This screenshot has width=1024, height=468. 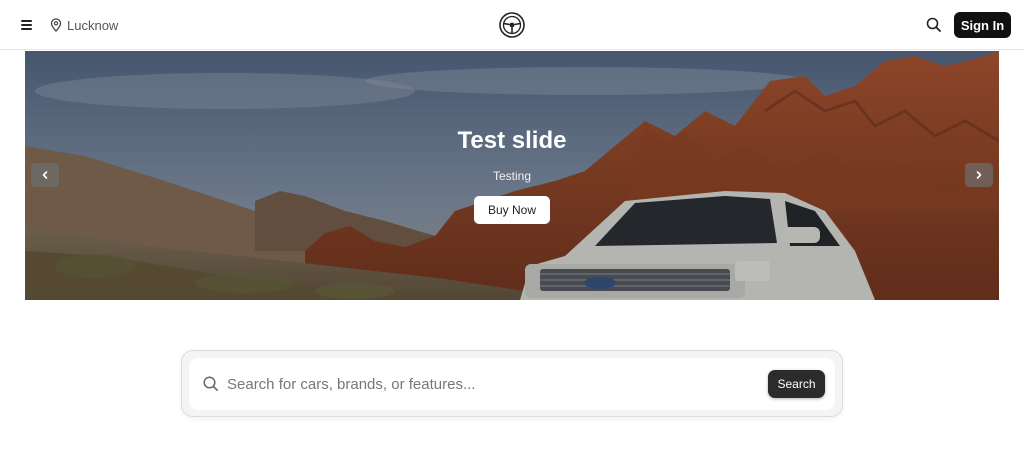 I want to click on search-box: Search, so click(x=512, y=384).